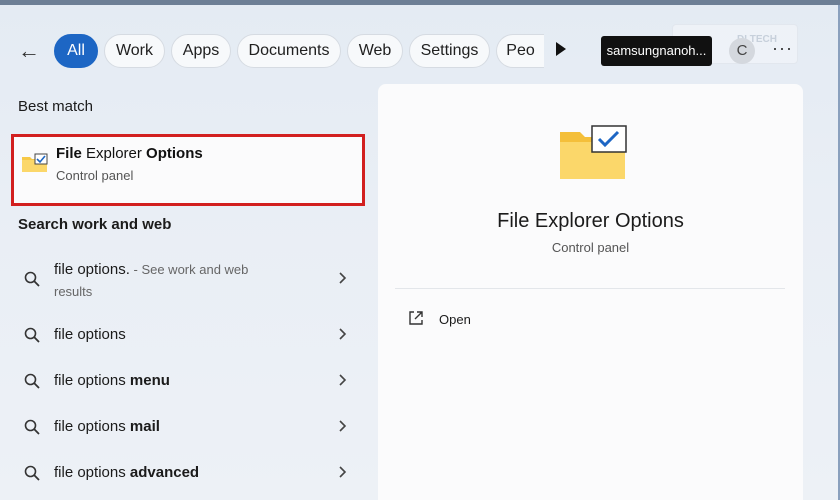 The height and width of the screenshot is (500, 840). Describe the element at coordinates (95, 224) in the screenshot. I see `search-web-heading: Search work and web` at that location.